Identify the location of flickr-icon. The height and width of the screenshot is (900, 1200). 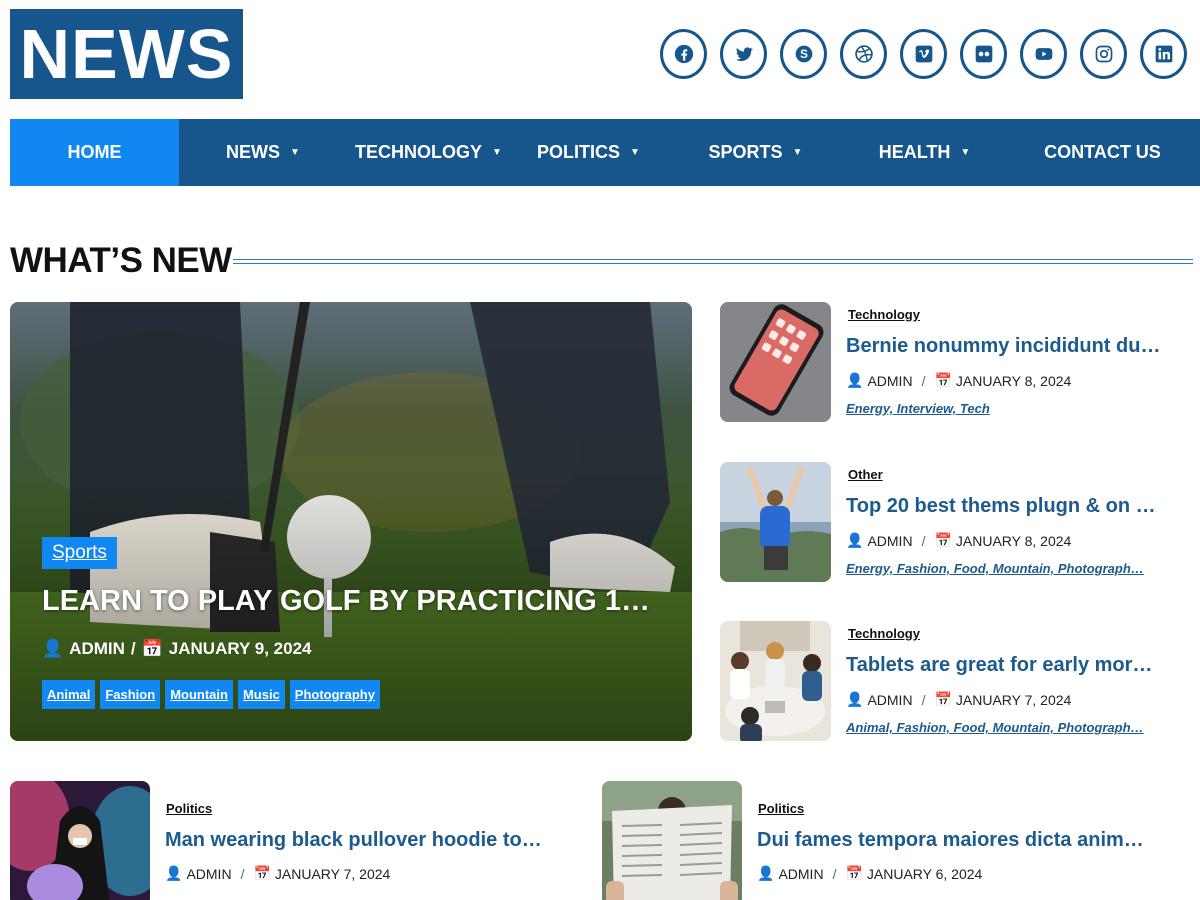
(983, 54).